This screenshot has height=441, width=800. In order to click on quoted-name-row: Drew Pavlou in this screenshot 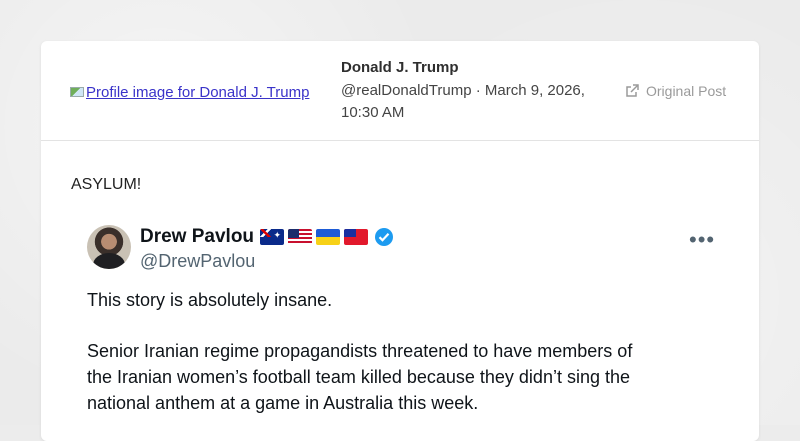, I will do `click(267, 237)`.